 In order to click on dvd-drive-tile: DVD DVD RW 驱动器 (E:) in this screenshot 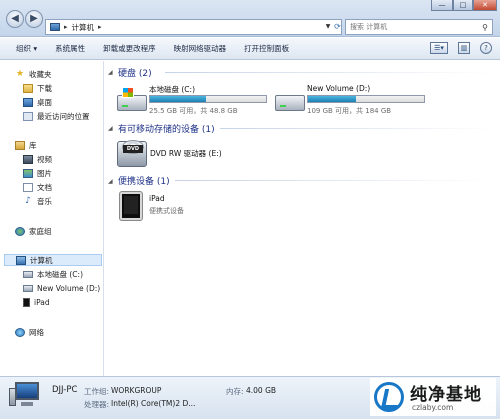, I will do `click(180, 153)`.